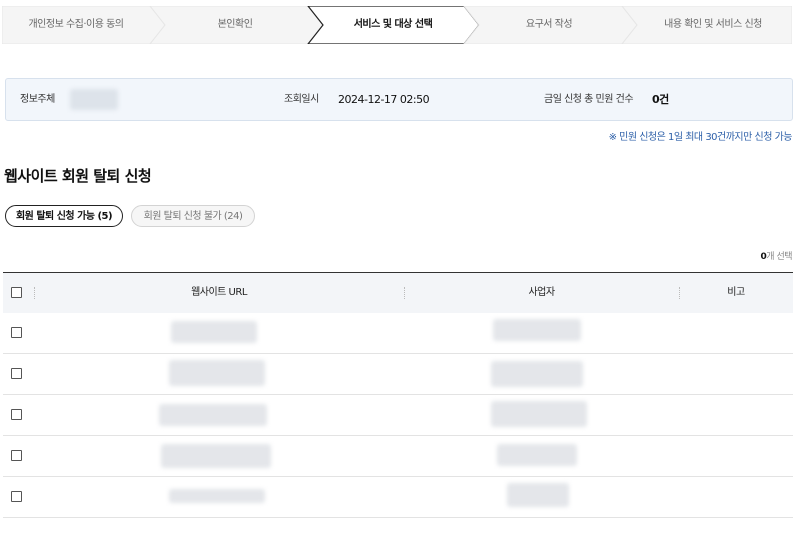 Image resolution: width=800 pixels, height=534 pixels. Describe the element at coordinates (78, 176) in the screenshot. I see `page-title: 웹사이트 회원 탈퇴 신청` at that location.